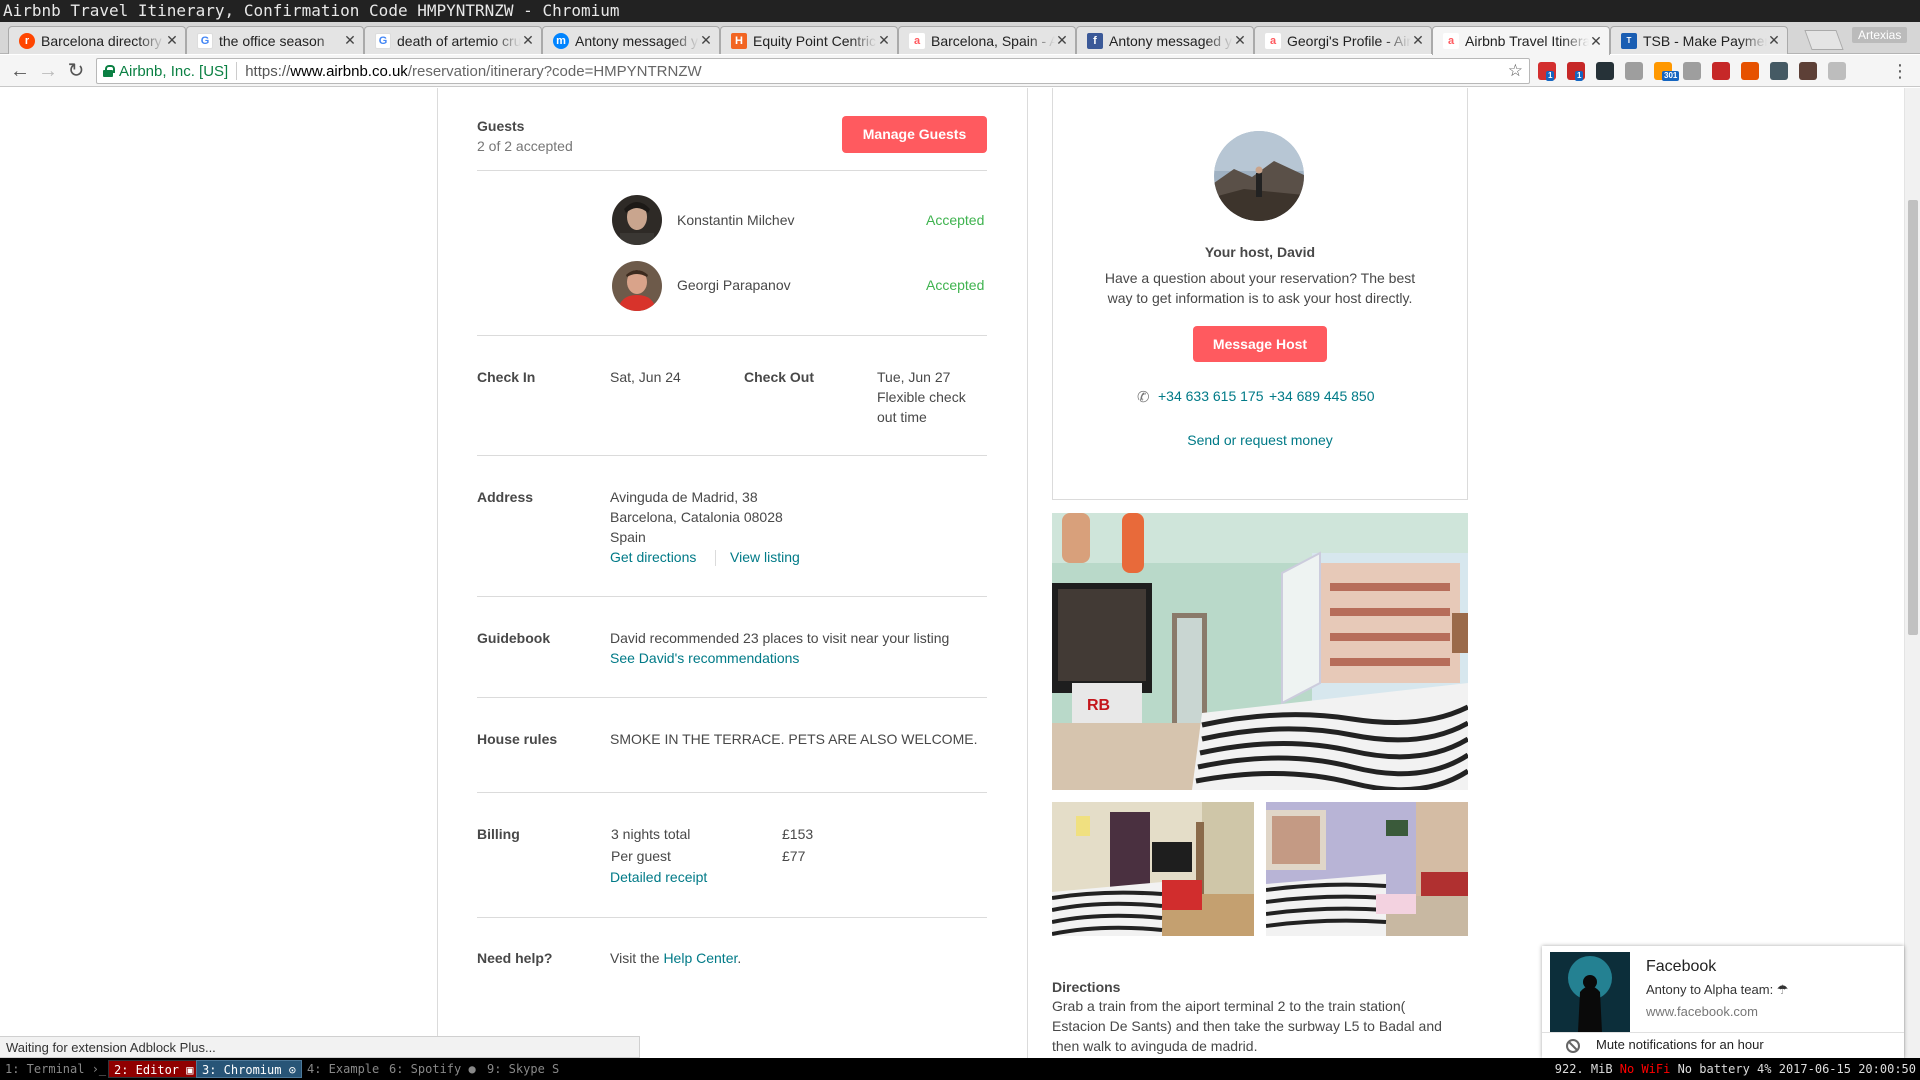 This screenshot has height=1080, width=1920. I want to click on pocket-icon, so click(1605, 71).